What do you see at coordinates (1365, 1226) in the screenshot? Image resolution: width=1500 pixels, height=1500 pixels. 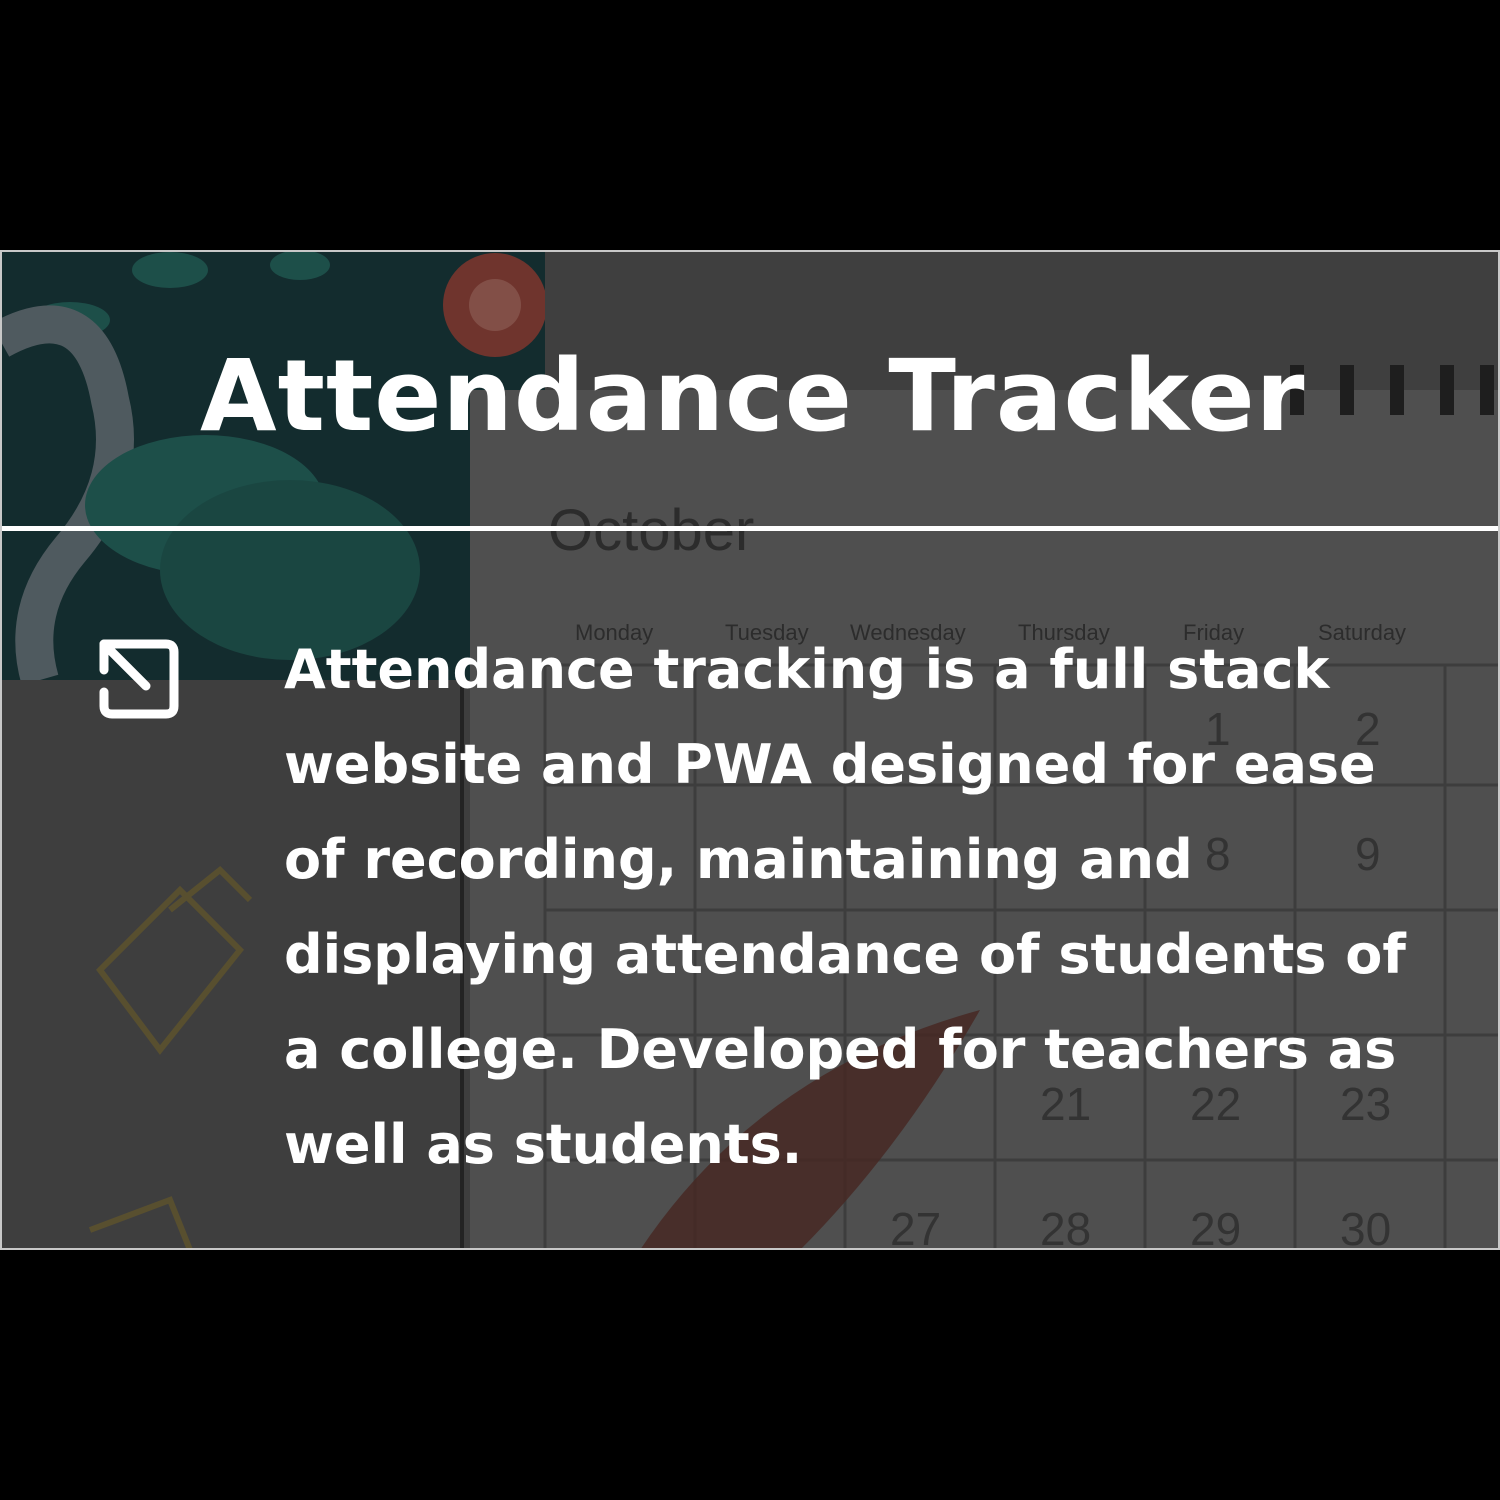 I see `calendar-date: 30` at bounding box center [1365, 1226].